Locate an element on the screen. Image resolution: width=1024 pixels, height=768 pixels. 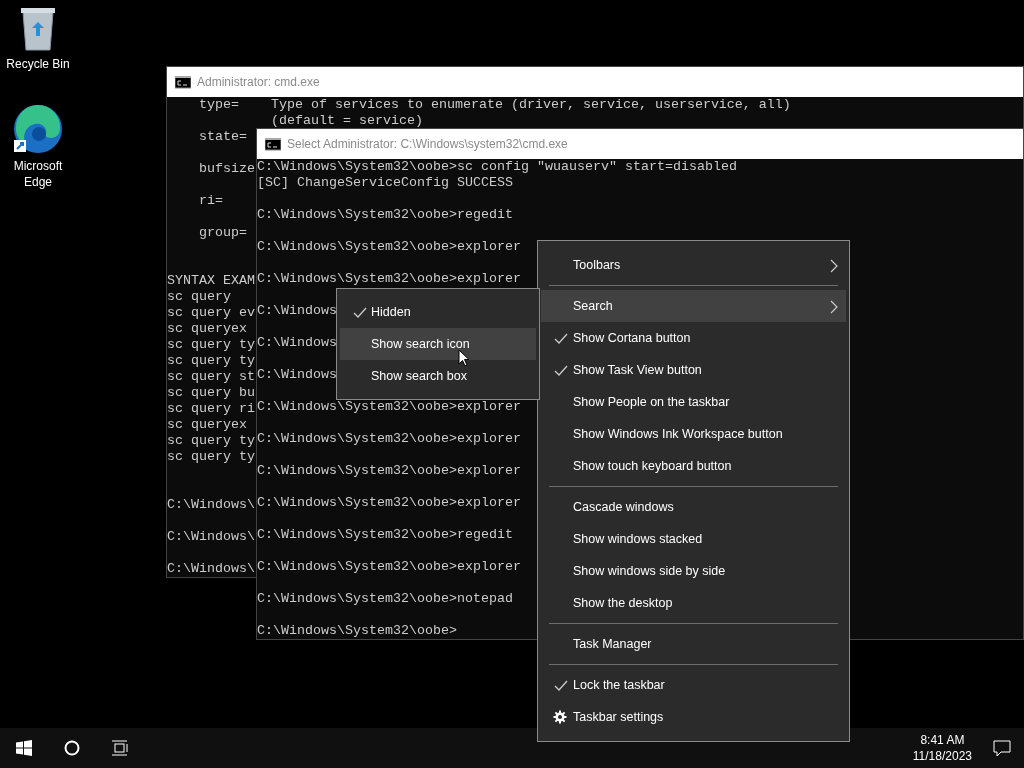
circle-icon is located at coordinates (72, 748).